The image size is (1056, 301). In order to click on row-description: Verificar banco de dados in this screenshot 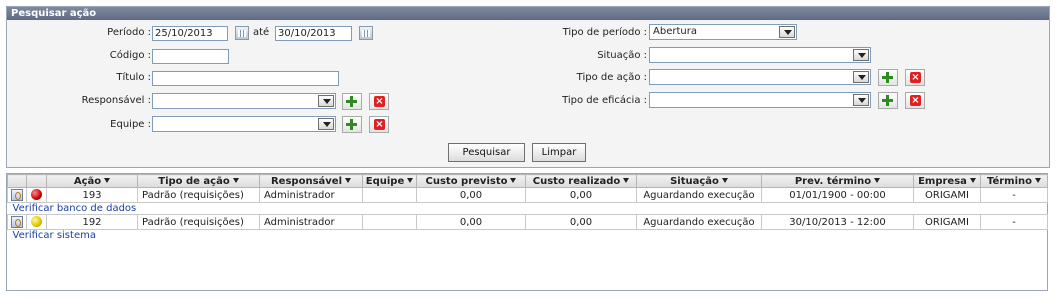, I will do `click(528, 209)`.